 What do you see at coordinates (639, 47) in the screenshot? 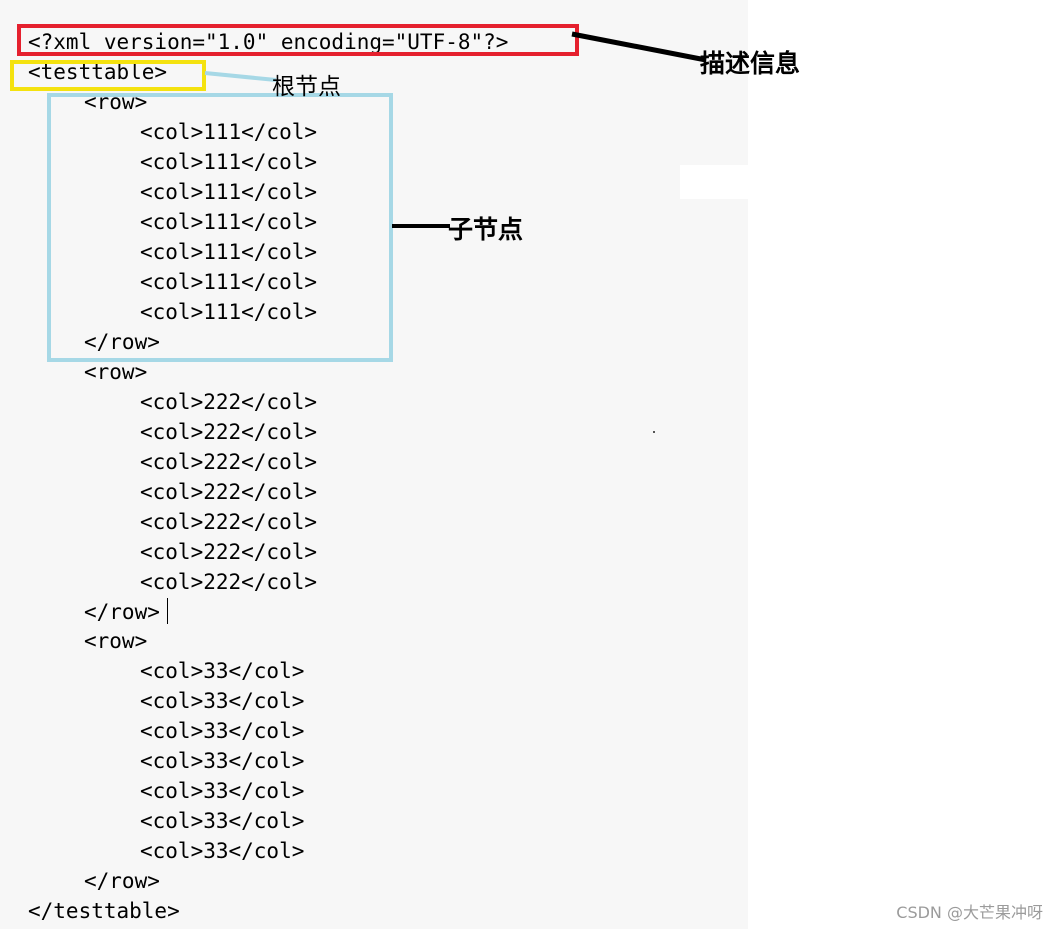
I see `description-leader-line` at bounding box center [639, 47].